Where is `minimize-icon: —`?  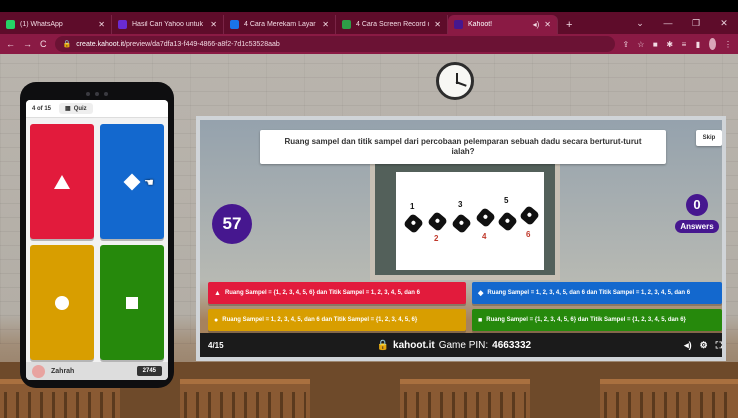
minimize-icon: — is located at coordinates (668, 23).